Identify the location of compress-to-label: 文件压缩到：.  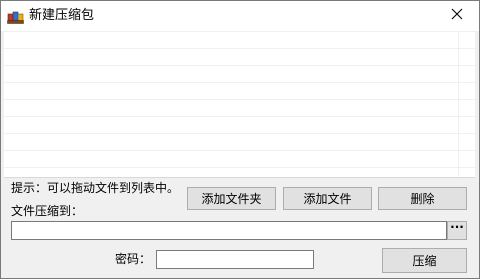
(47, 211).